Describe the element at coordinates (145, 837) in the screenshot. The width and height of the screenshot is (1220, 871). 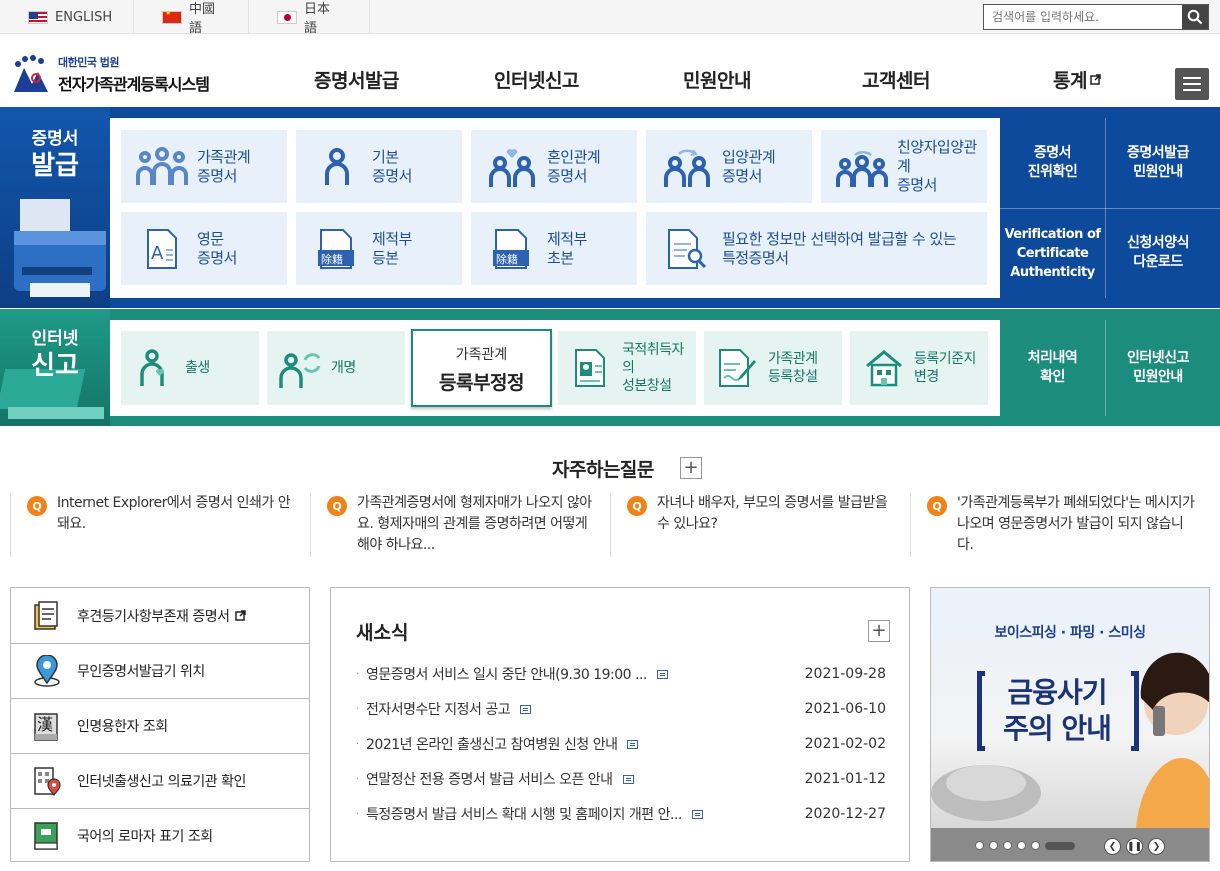
I see `quick-link-label: 국어의 로마자 표기 조회` at that location.